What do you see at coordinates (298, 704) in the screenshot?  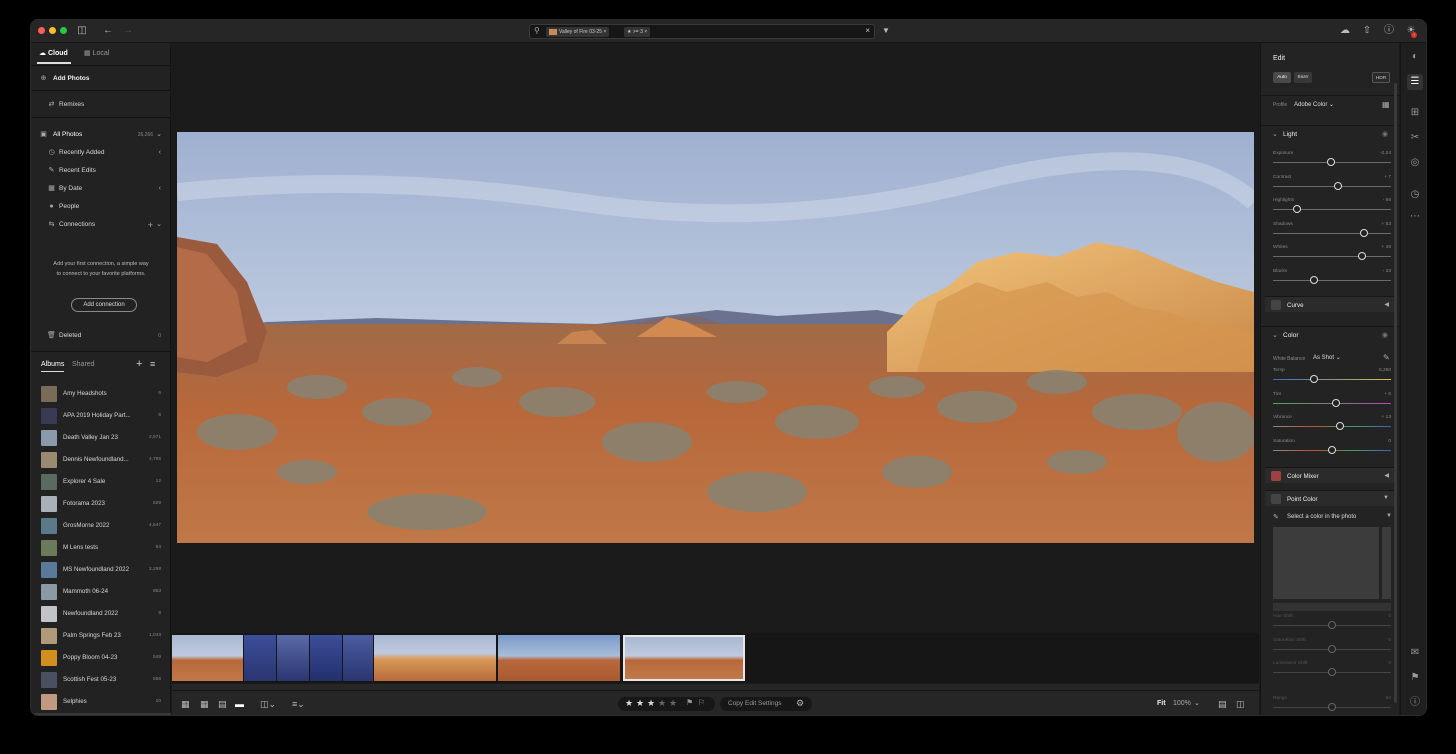 I see `sort-icon: ≡⌄` at bounding box center [298, 704].